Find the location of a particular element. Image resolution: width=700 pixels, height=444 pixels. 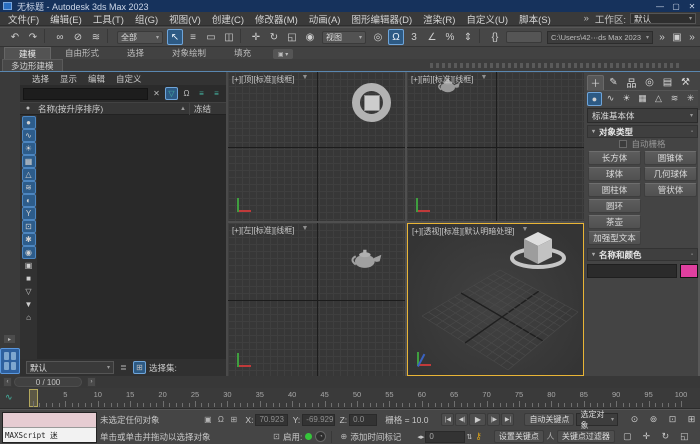

spinner-updown-icon: ⇅ is located at coordinates (469, 437).